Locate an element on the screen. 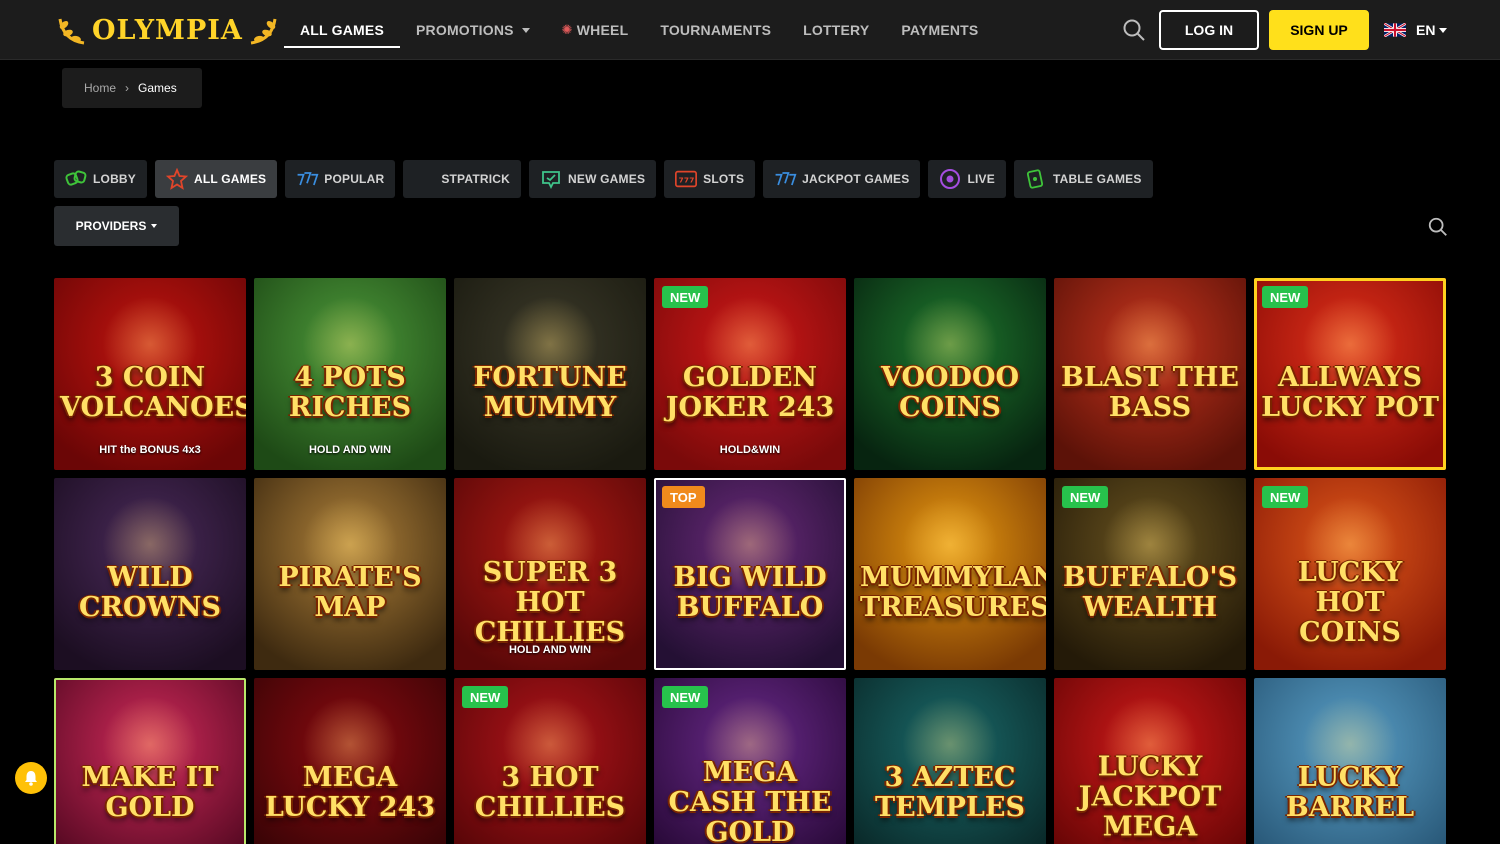 The height and width of the screenshot is (844, 1500). nav-tournaments: TOURNAMENTS is located at coordinates (715, 30).